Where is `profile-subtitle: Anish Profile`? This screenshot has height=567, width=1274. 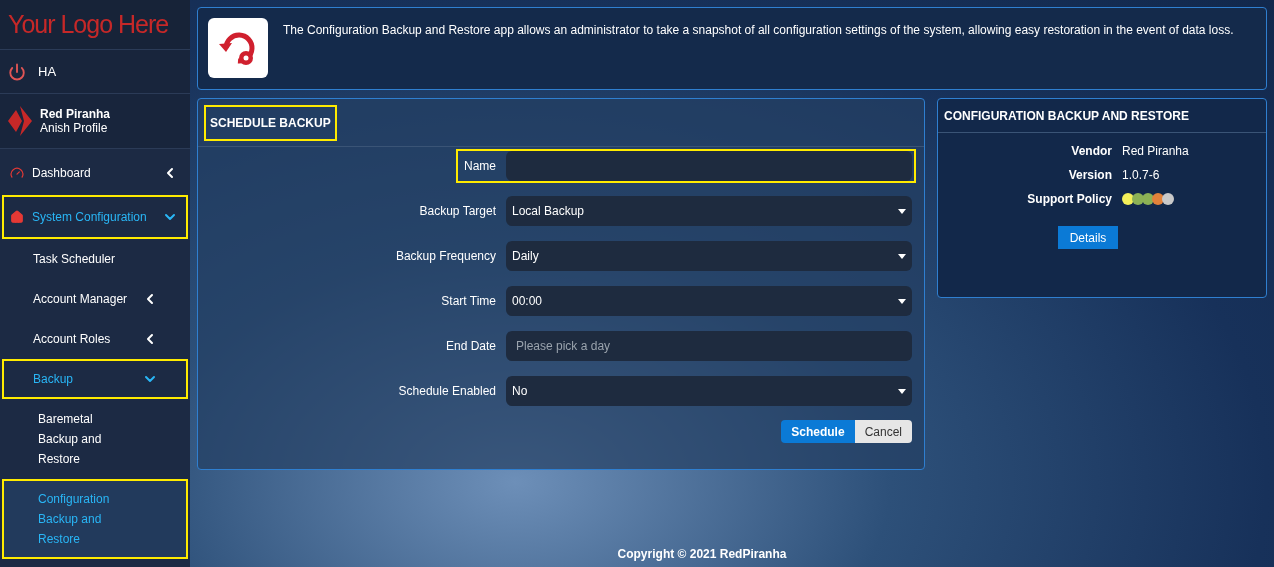 profile-subtitle: Anish Profile is located at coordinates (74, 128).